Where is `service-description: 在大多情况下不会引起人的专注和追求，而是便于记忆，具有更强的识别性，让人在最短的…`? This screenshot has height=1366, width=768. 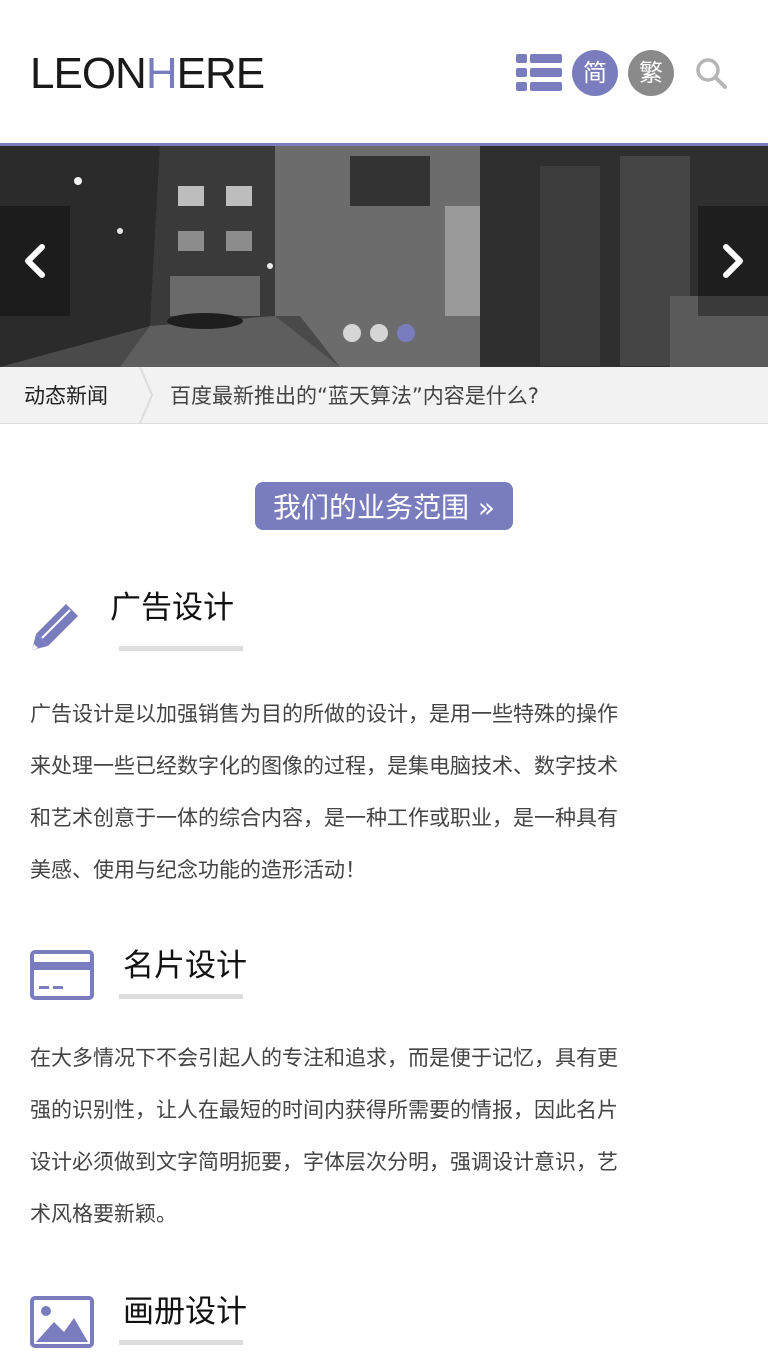 service-description: 在大多情况下不会引起人的专注和追求，而是便于记忆，具有更强的识别性，让人在最短的… is located at coordinates (324, 1136).